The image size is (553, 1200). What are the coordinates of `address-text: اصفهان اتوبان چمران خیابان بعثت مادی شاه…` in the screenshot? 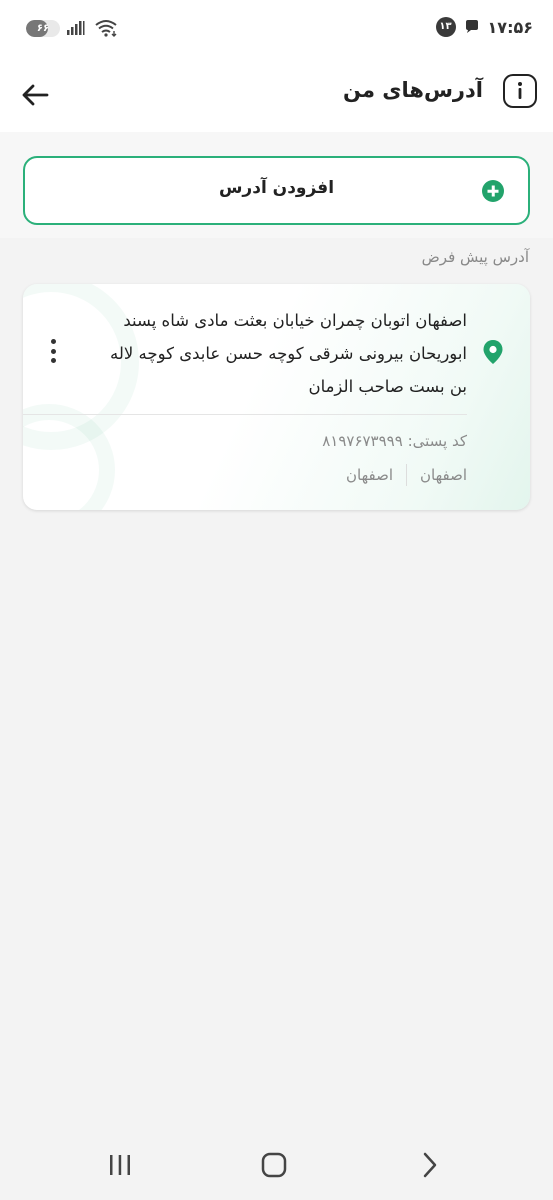 It's located at (257, 353).